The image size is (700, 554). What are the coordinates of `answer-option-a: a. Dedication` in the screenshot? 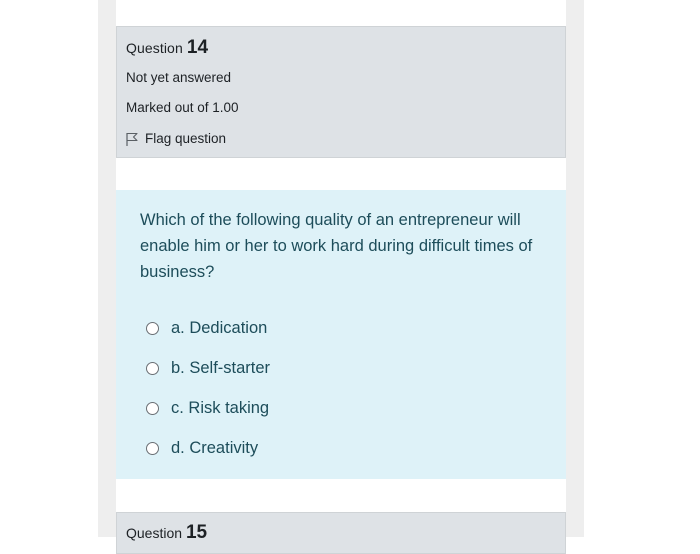 It's located at (208, 328).